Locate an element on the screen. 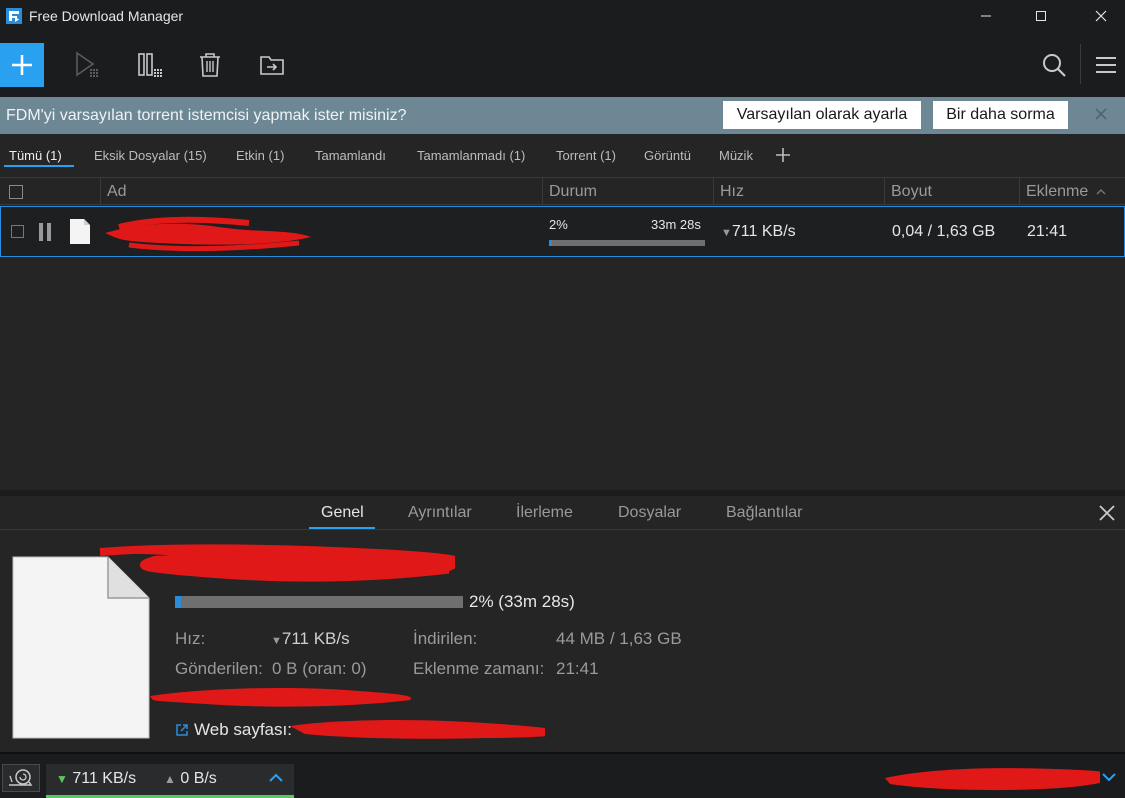 The width and height of the screenshot is (1125, 798). redacted-web-url is located at coordinates (417, 729).